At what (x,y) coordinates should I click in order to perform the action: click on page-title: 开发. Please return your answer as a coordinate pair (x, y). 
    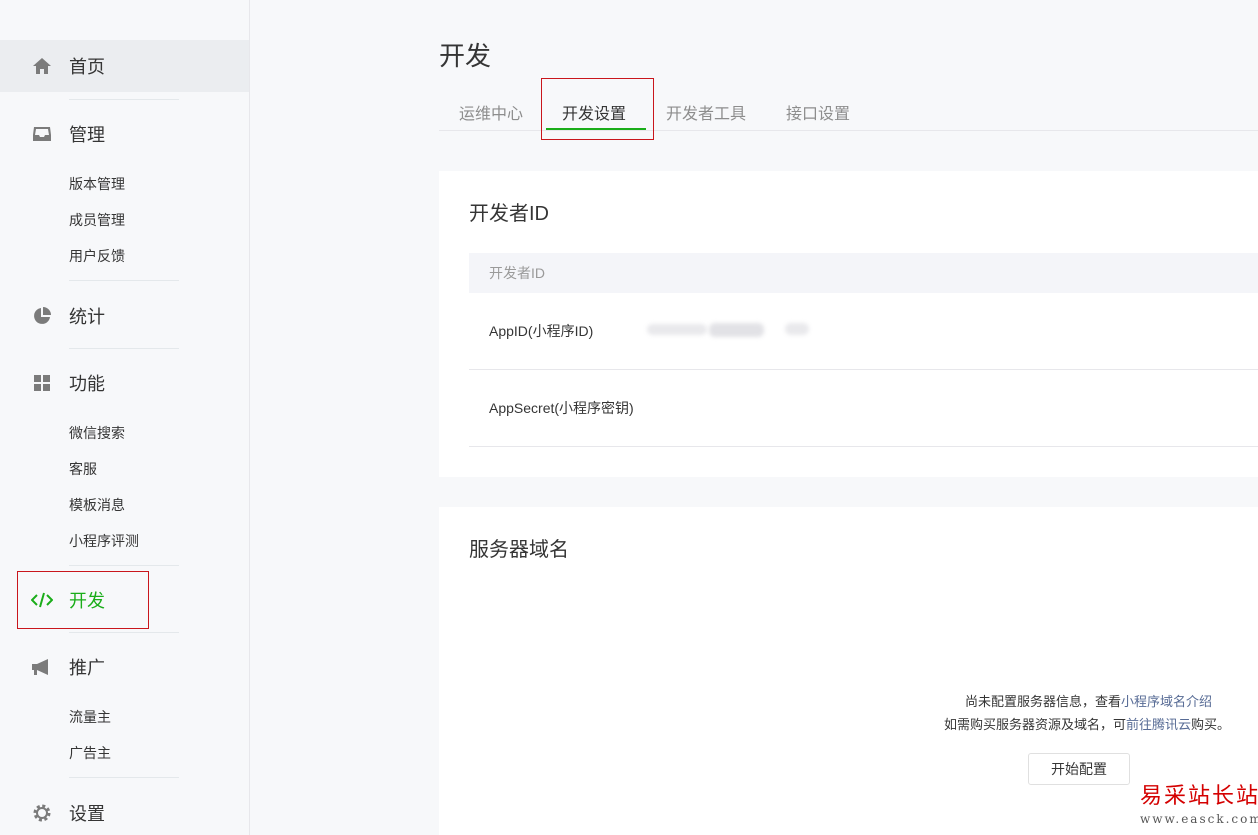
    Looking at the image, I should click on (465, 56).